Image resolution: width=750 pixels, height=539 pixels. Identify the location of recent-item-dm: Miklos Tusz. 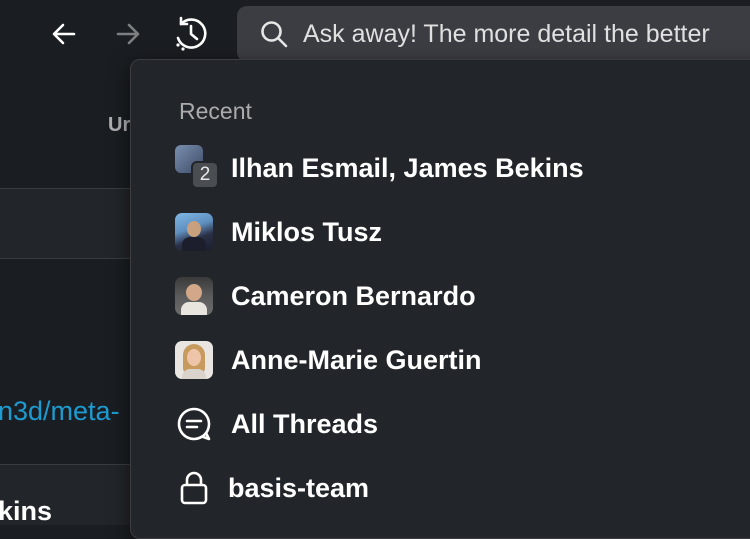
(431, 232).